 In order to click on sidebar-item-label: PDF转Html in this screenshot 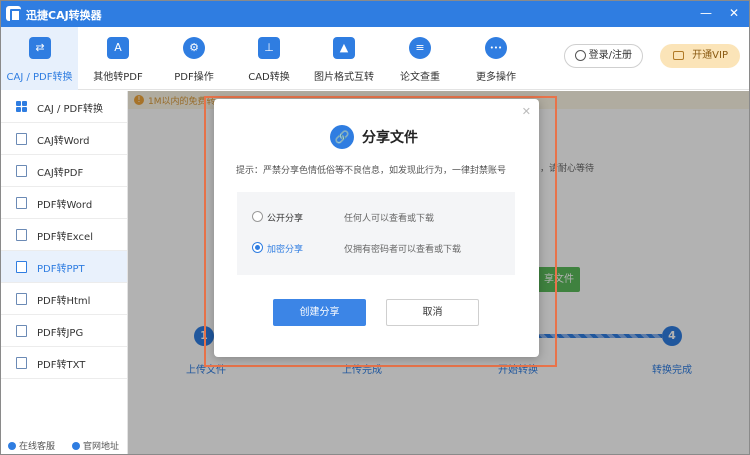, I will do `click(64, 301)`.